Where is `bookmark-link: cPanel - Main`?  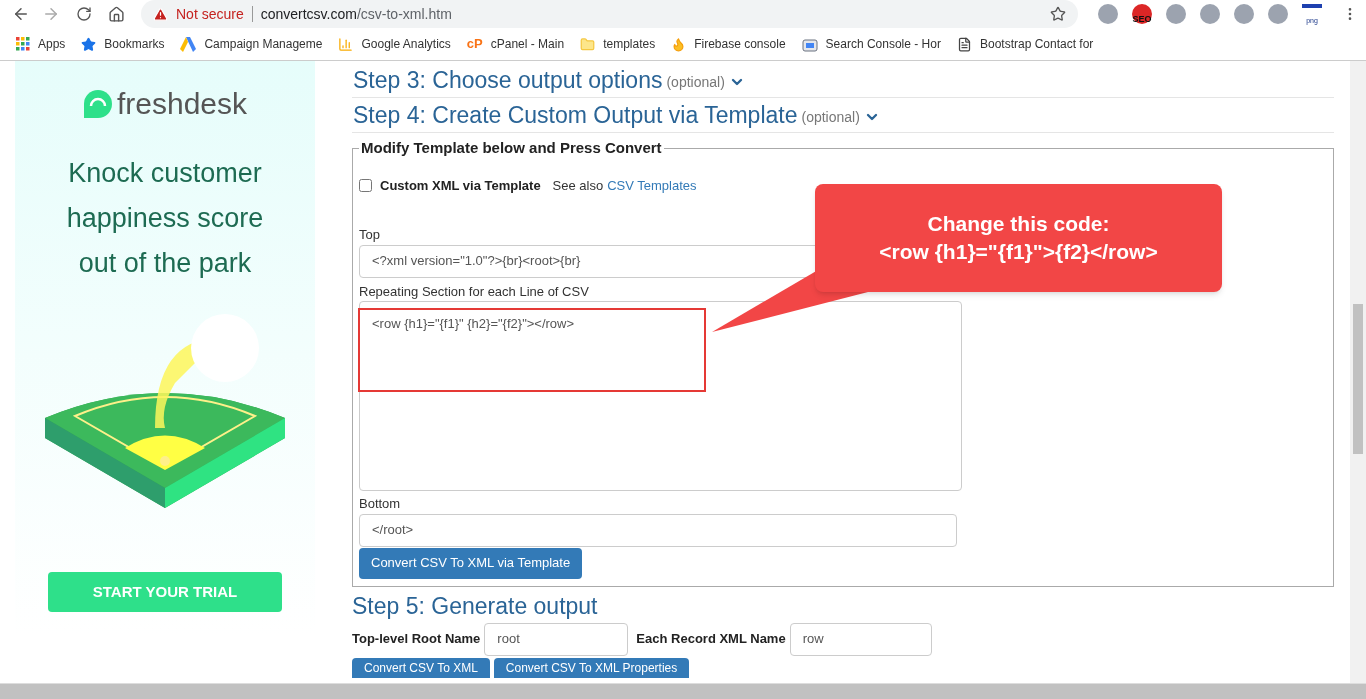 bookmark-link: cPanel - Main is located at coordinates (527, 44).